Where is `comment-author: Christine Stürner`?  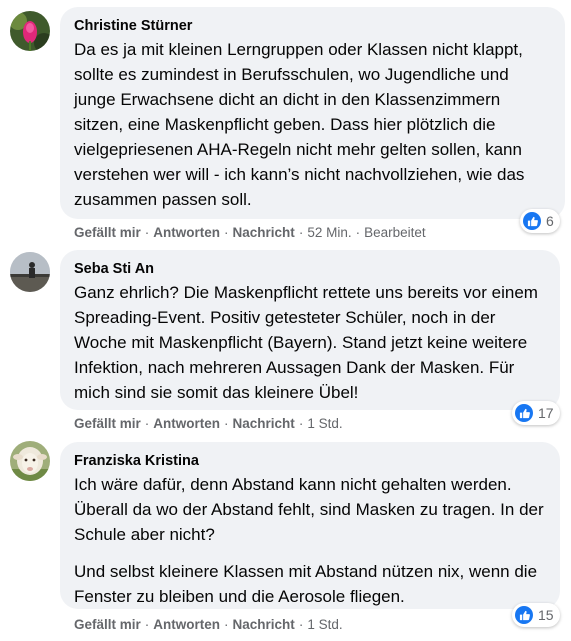
comment-author: Christine Stürner is located at coordinates (312, 26).